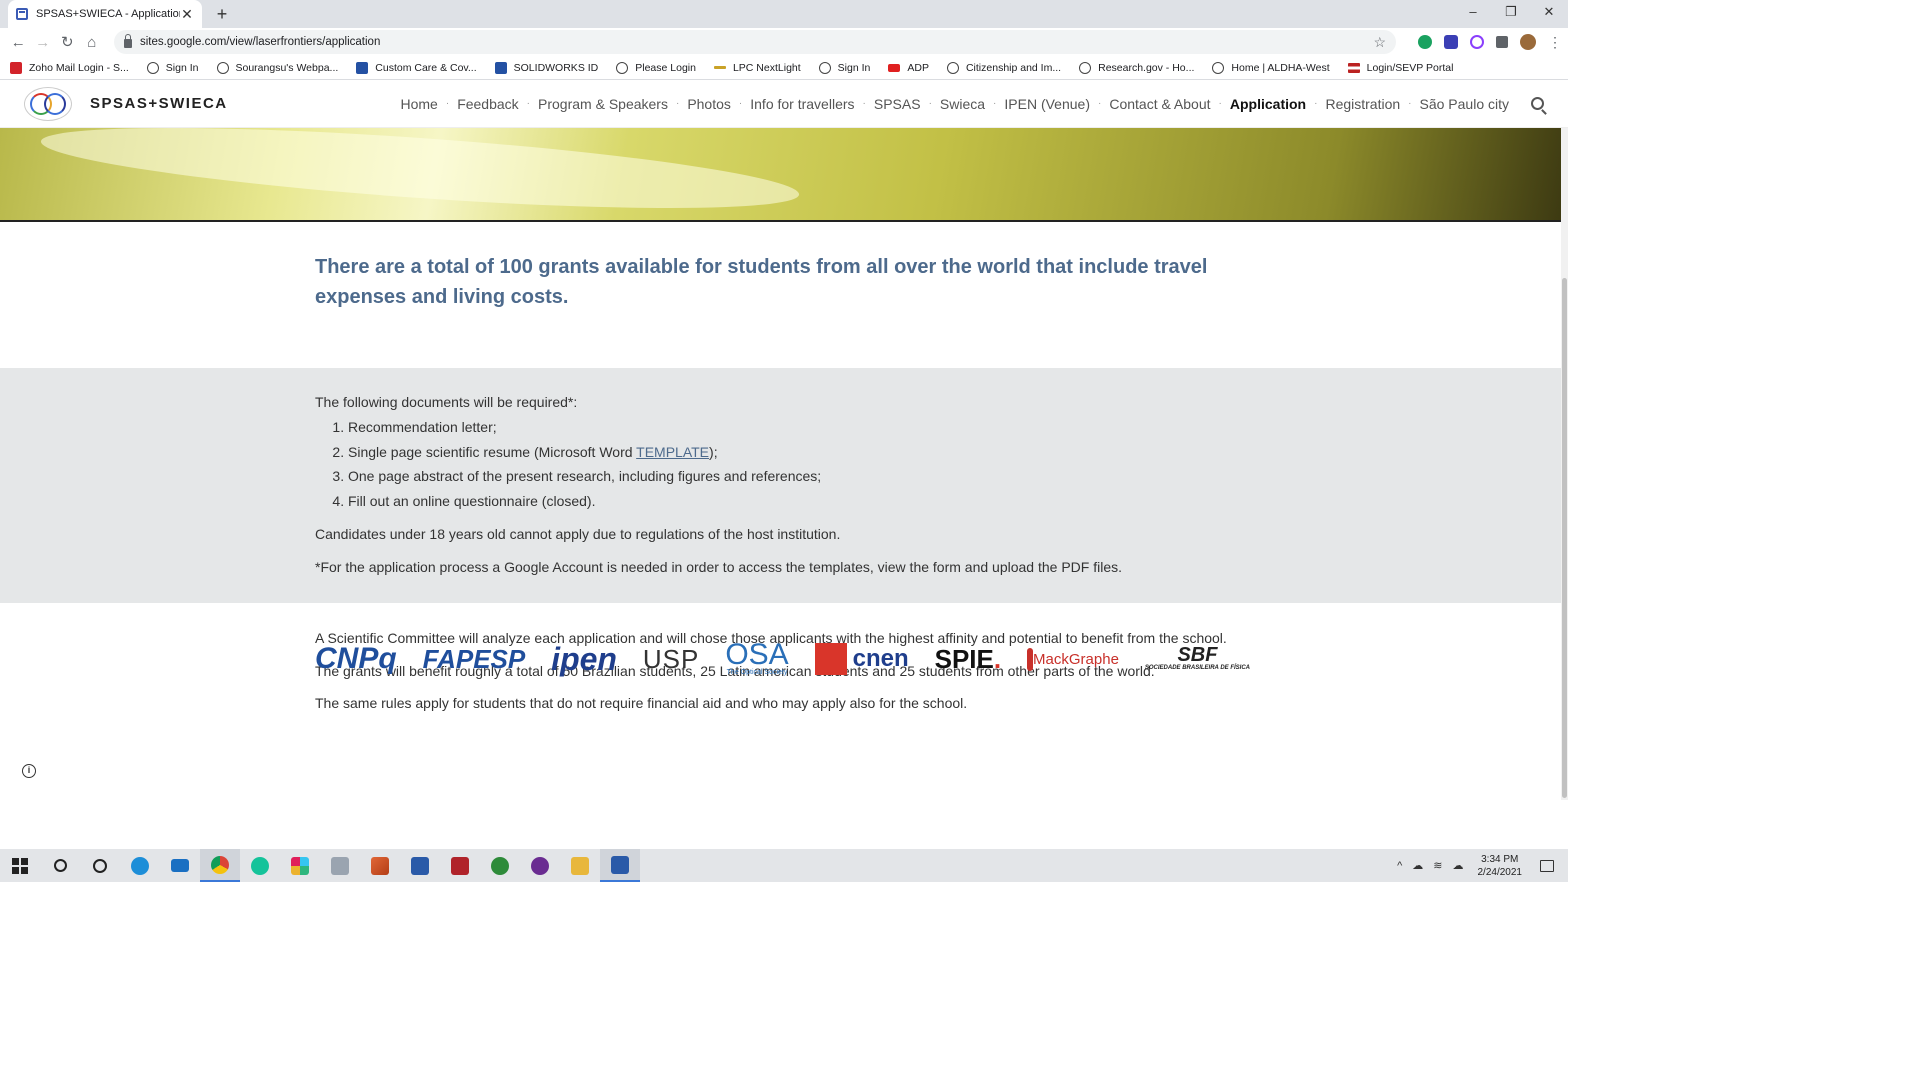  I want to click on usp-logo: USP, so click(671, 658).